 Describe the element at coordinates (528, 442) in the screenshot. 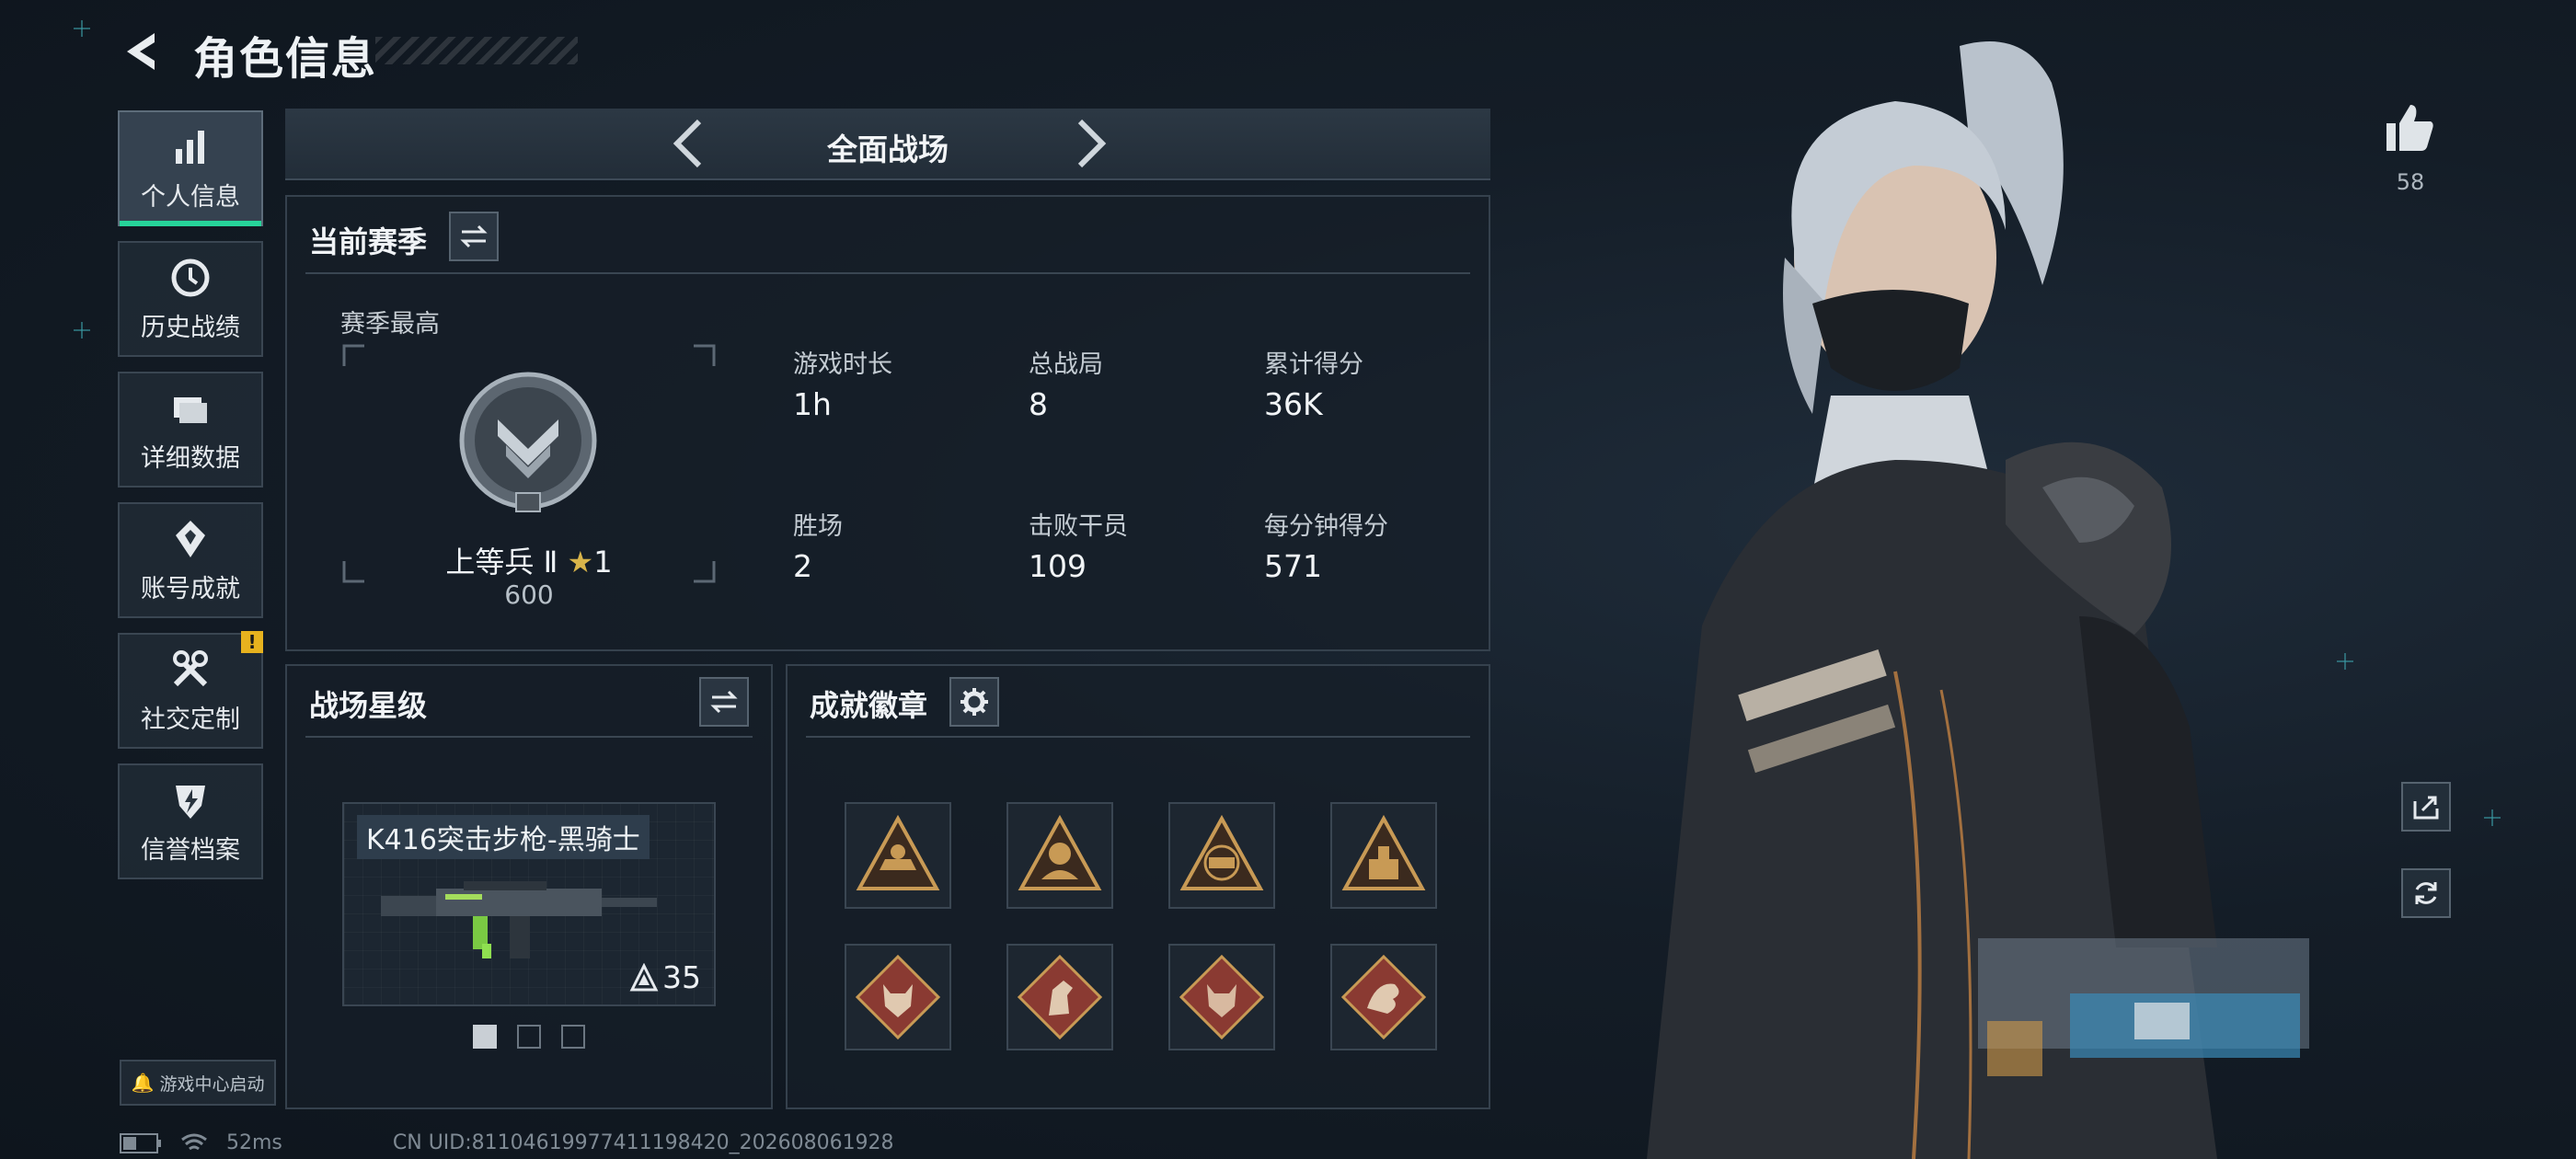

I see `rank-emblem-icon` at that location.